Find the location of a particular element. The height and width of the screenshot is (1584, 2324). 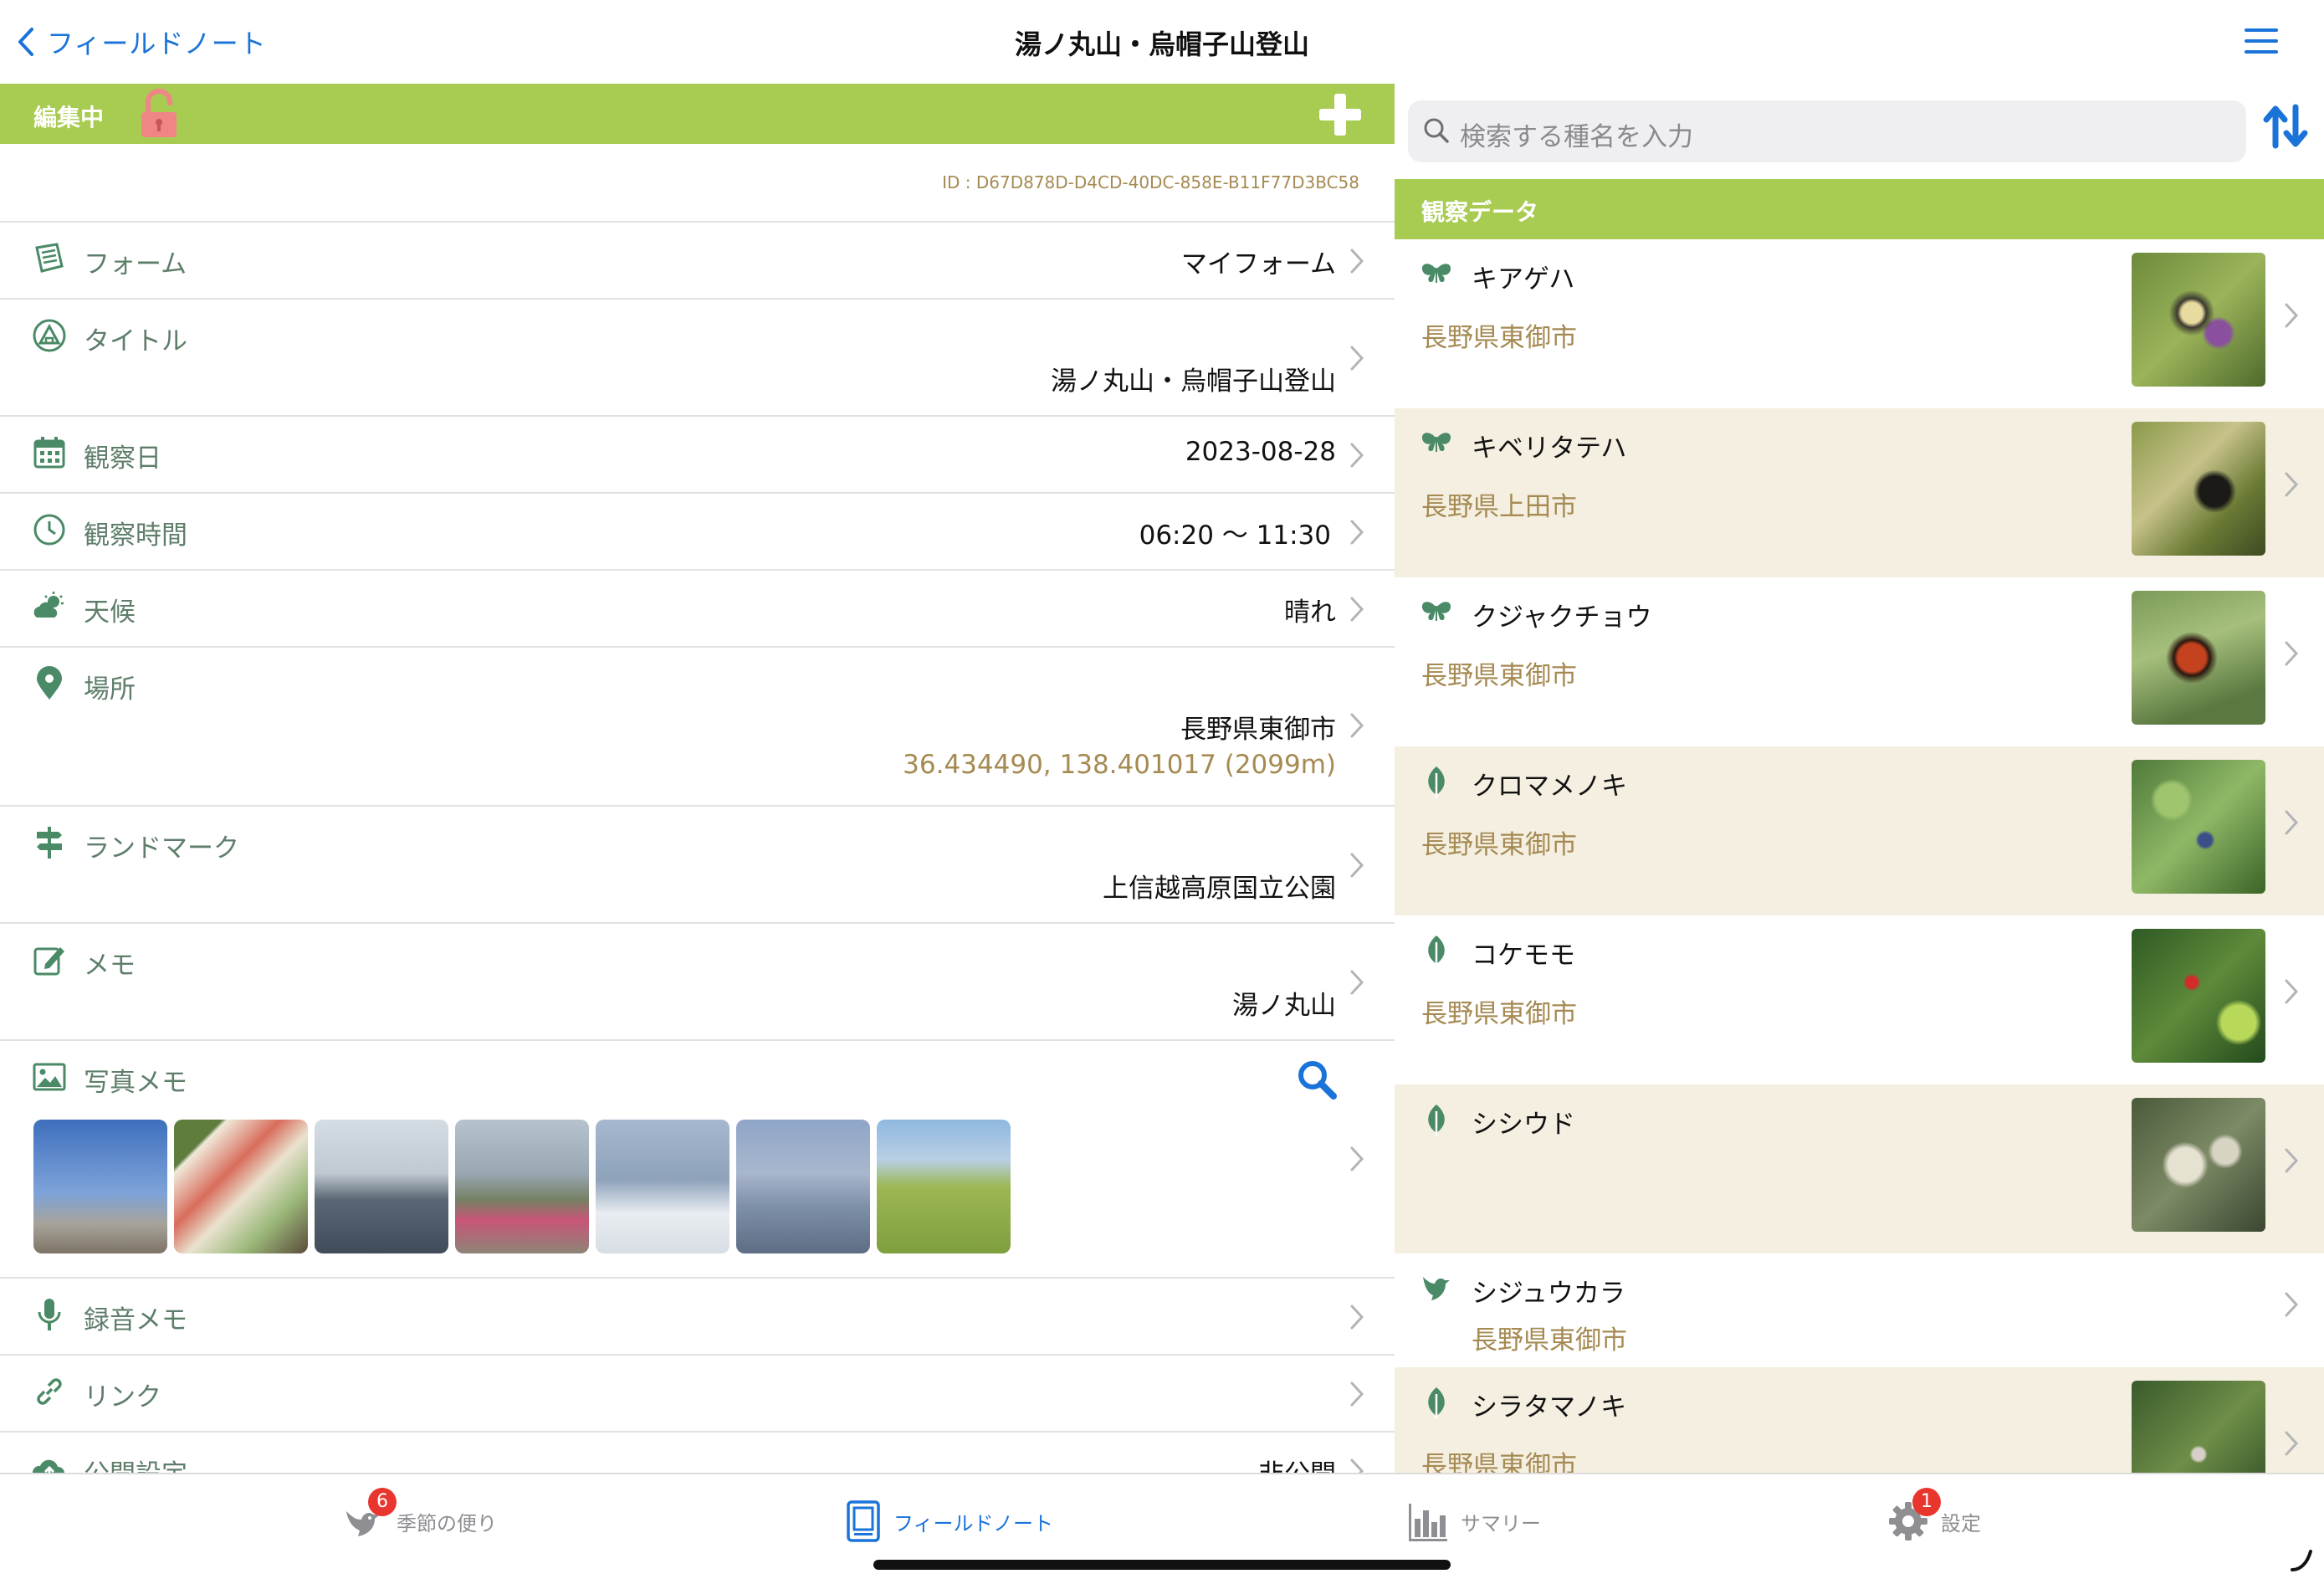

mountain-icon is located at coordinates (49, 335).